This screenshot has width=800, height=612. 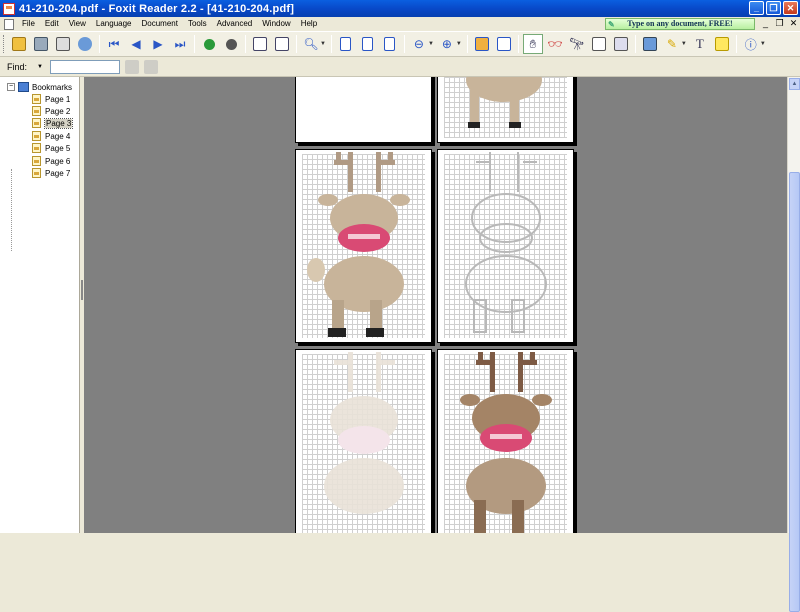 I want to click on find-icon: 🔭︎, so click(x=577, y=44).